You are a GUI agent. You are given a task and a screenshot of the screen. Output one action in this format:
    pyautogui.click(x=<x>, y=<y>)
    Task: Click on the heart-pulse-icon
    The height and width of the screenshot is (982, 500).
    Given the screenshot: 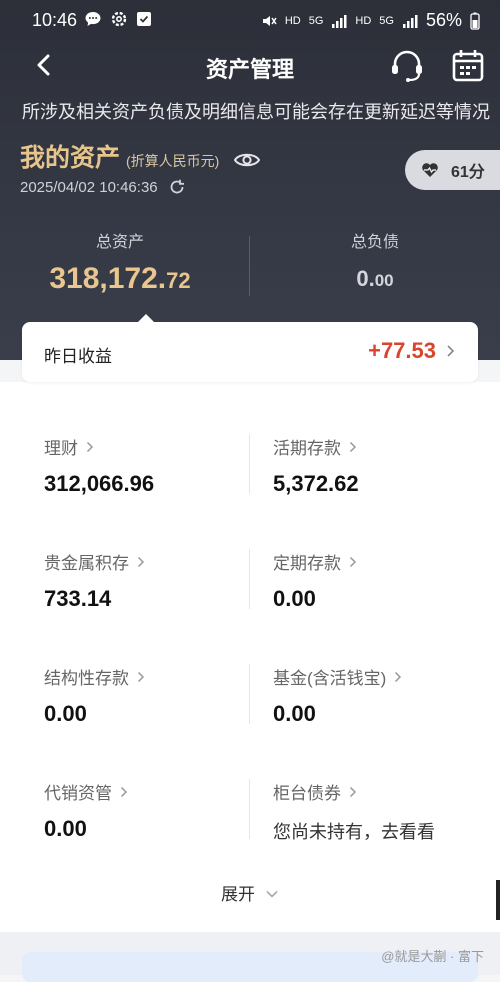 What is the action you would take?
    pyautogui.click(x=430, y=170)
    